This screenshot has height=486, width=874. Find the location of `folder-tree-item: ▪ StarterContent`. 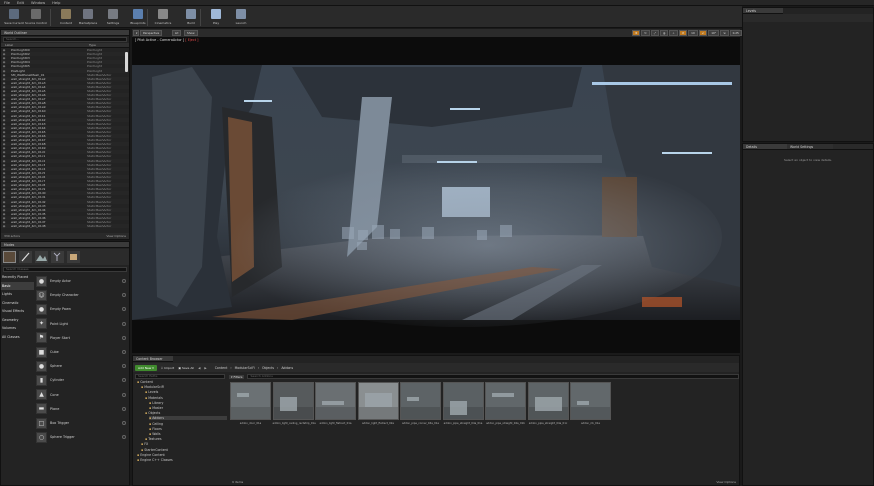

folder-tree-item: ▪ StarterContent is located at coordinates (184, 450).